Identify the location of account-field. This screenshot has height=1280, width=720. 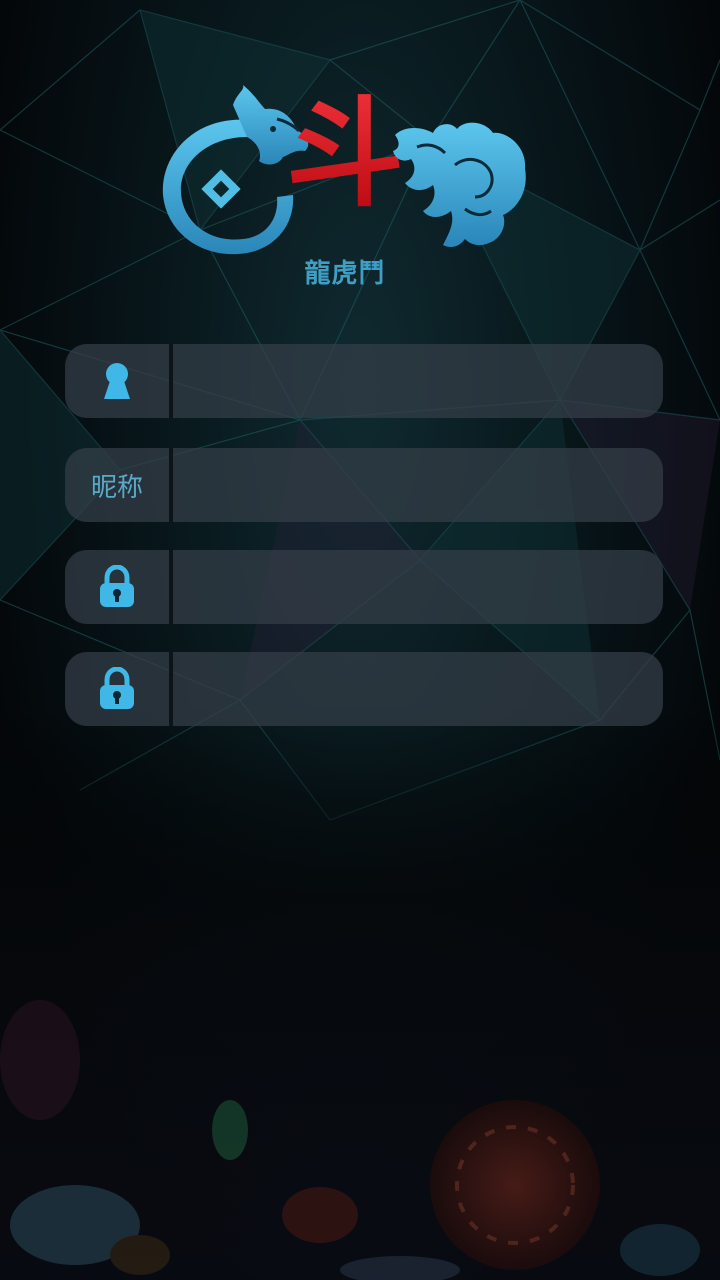
(364, 381).